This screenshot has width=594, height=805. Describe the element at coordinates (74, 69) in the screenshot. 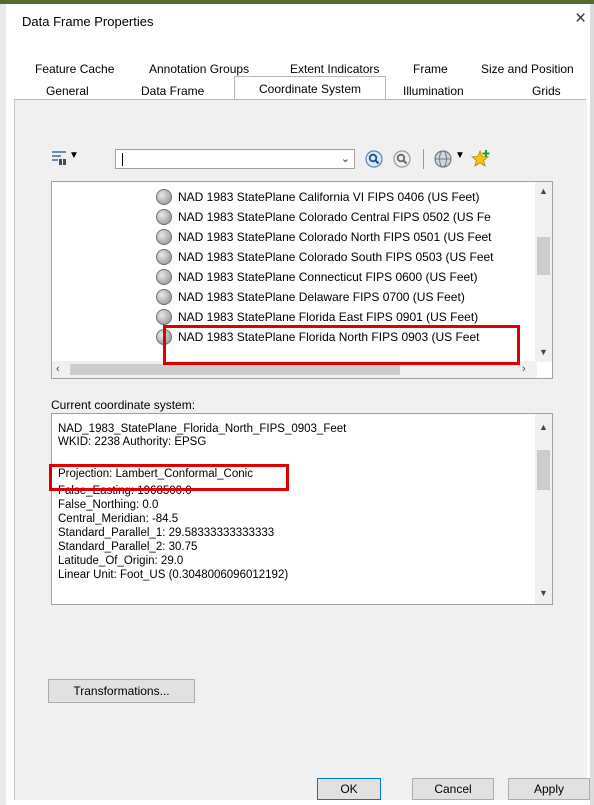

I see `tab-feature-cache: Feature Cache` at that location.